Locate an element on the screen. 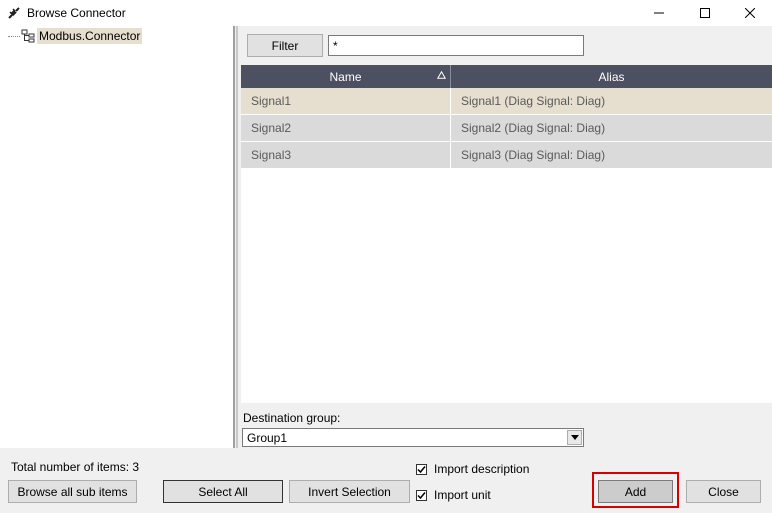  tree-structure-icon is located at coordinates (28, 36).